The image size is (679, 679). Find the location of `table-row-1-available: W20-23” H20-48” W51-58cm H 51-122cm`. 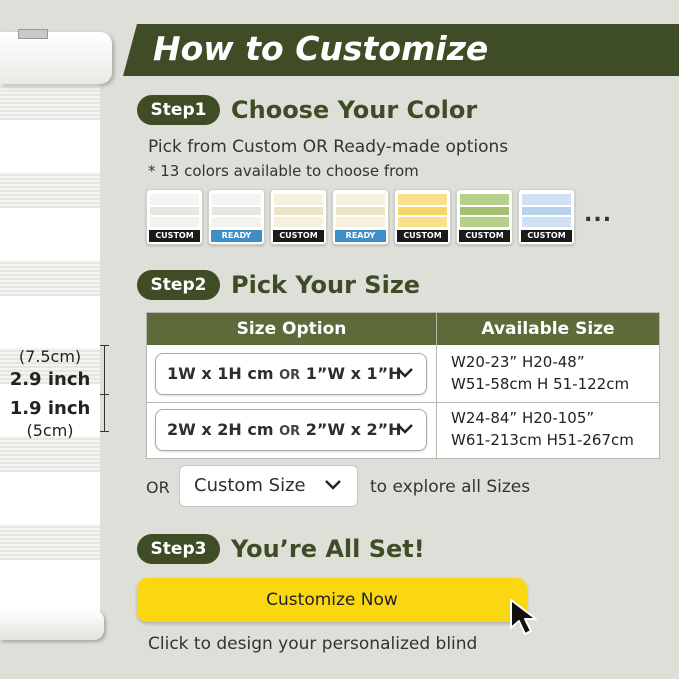

table-row-1-available: W20-23” H20-48” W51-58cm H 51-122cm is located at coordinates (540, 373).